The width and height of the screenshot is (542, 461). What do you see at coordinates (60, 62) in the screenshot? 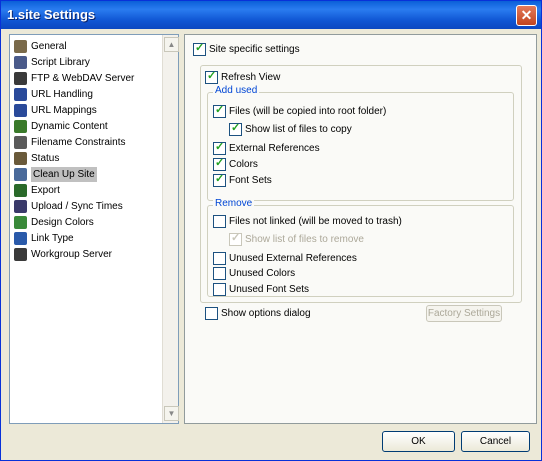
I see `tree-item-label: Script Library` at bounding box center [60, 62].